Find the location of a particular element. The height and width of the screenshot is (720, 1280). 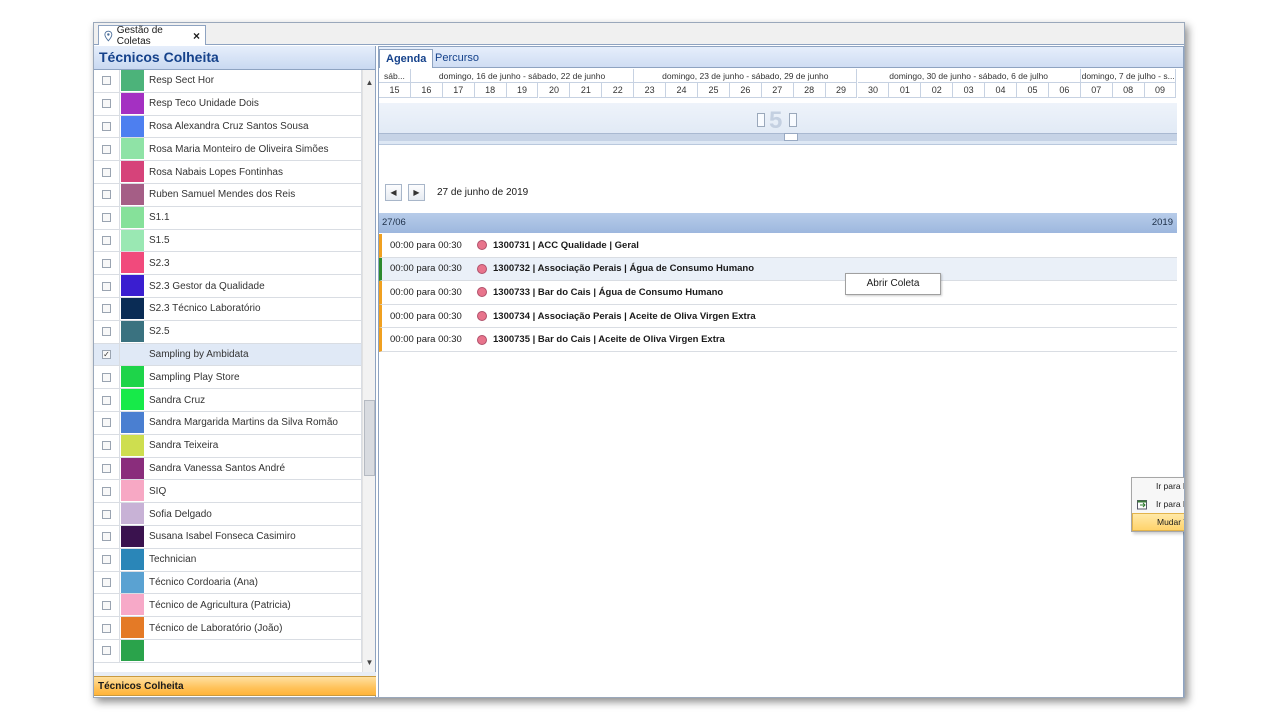

scrollbar-thumb is located at coordinates (369, 438).